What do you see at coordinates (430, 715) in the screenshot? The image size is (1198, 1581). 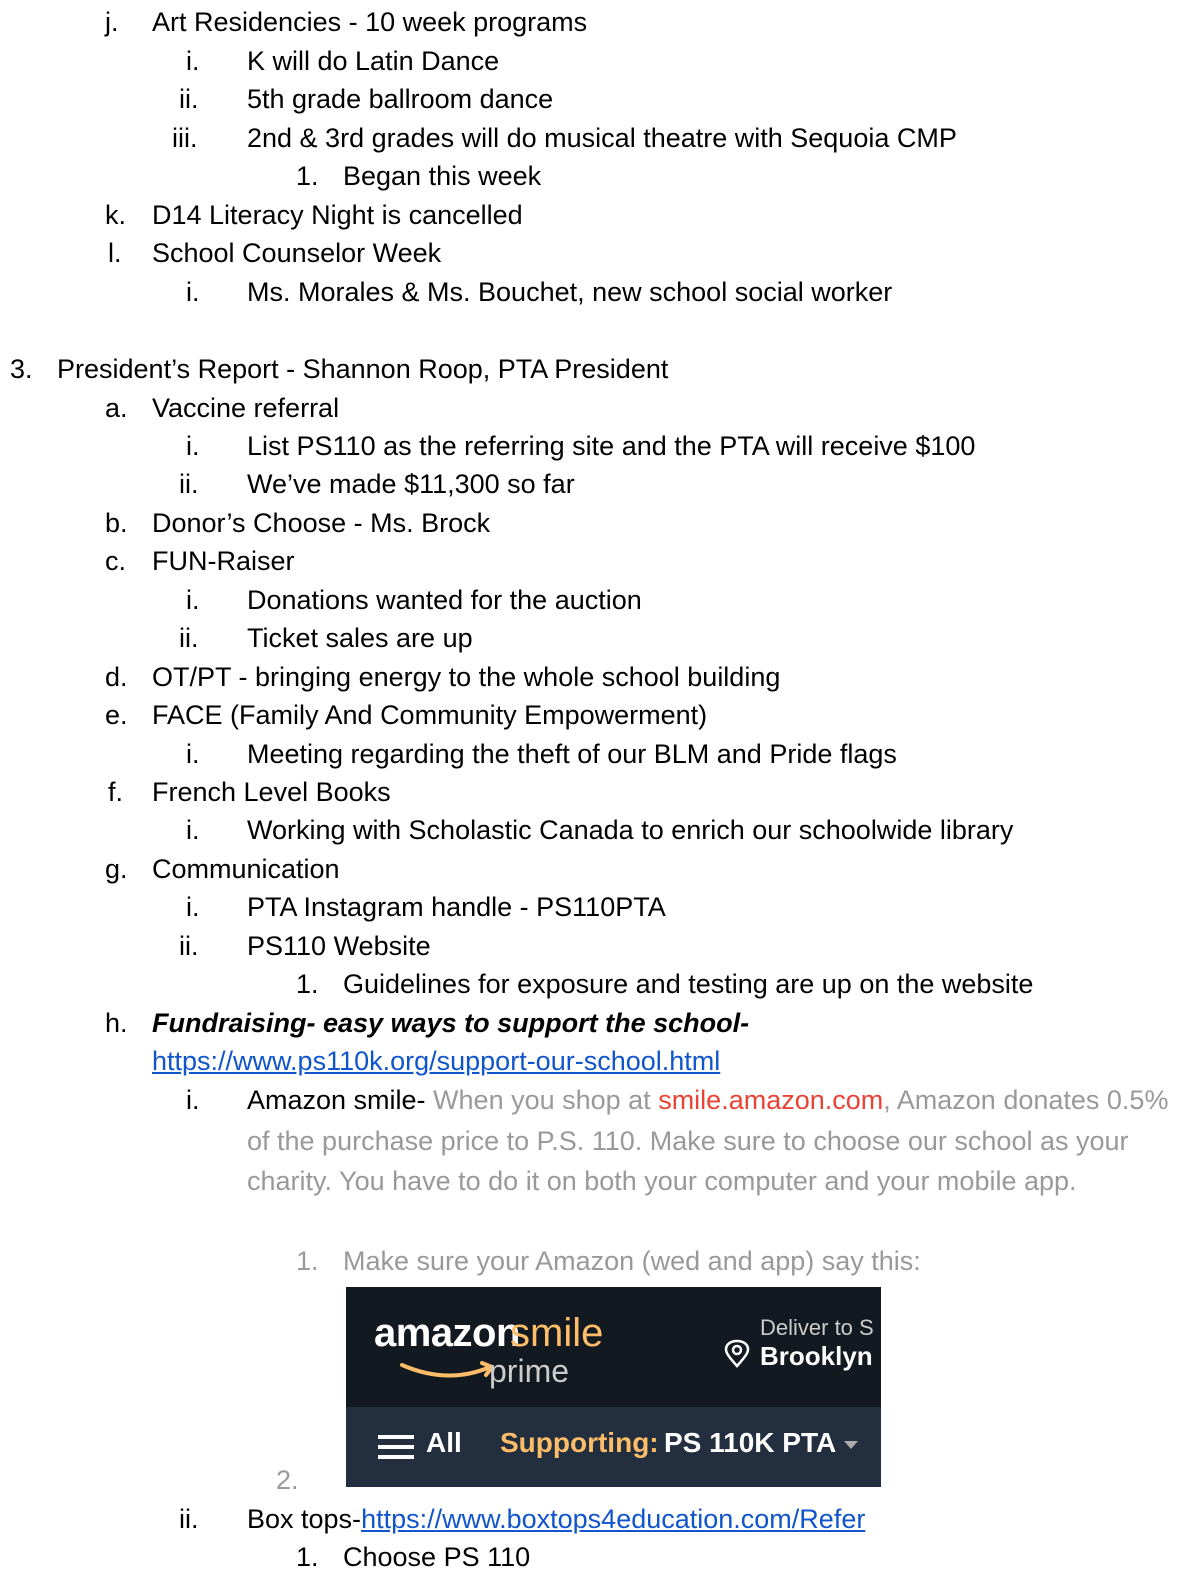 I see `list-item-text: FACE (Family And Community Empowerment)` at bounding box center [430, 715].